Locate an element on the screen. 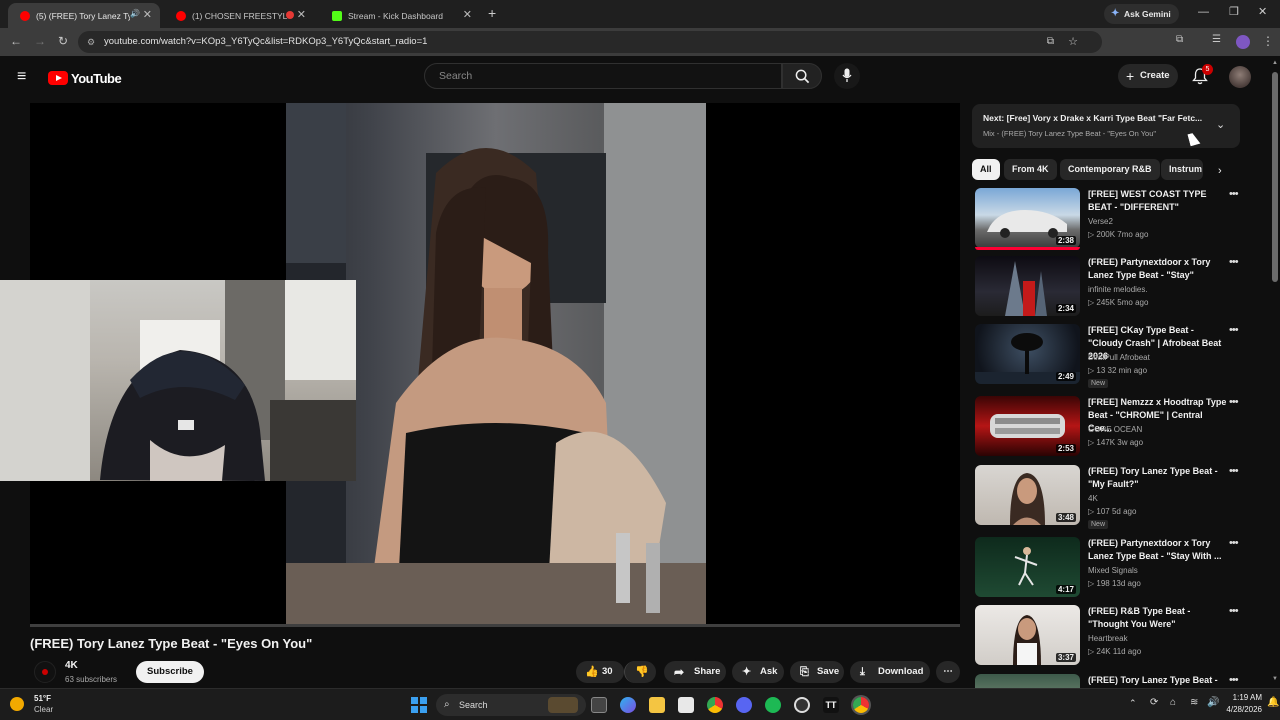 The width and height of the screenshot is (1280, 720). video-thumbnail: 2:49 is located at coordinates (1027, 354).